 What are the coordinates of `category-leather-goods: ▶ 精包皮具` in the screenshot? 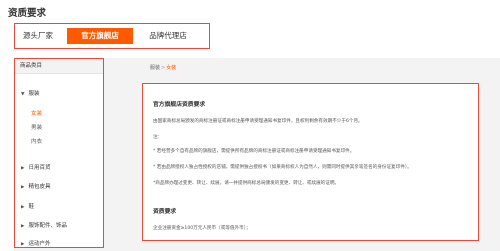 It's located at (35, 186).